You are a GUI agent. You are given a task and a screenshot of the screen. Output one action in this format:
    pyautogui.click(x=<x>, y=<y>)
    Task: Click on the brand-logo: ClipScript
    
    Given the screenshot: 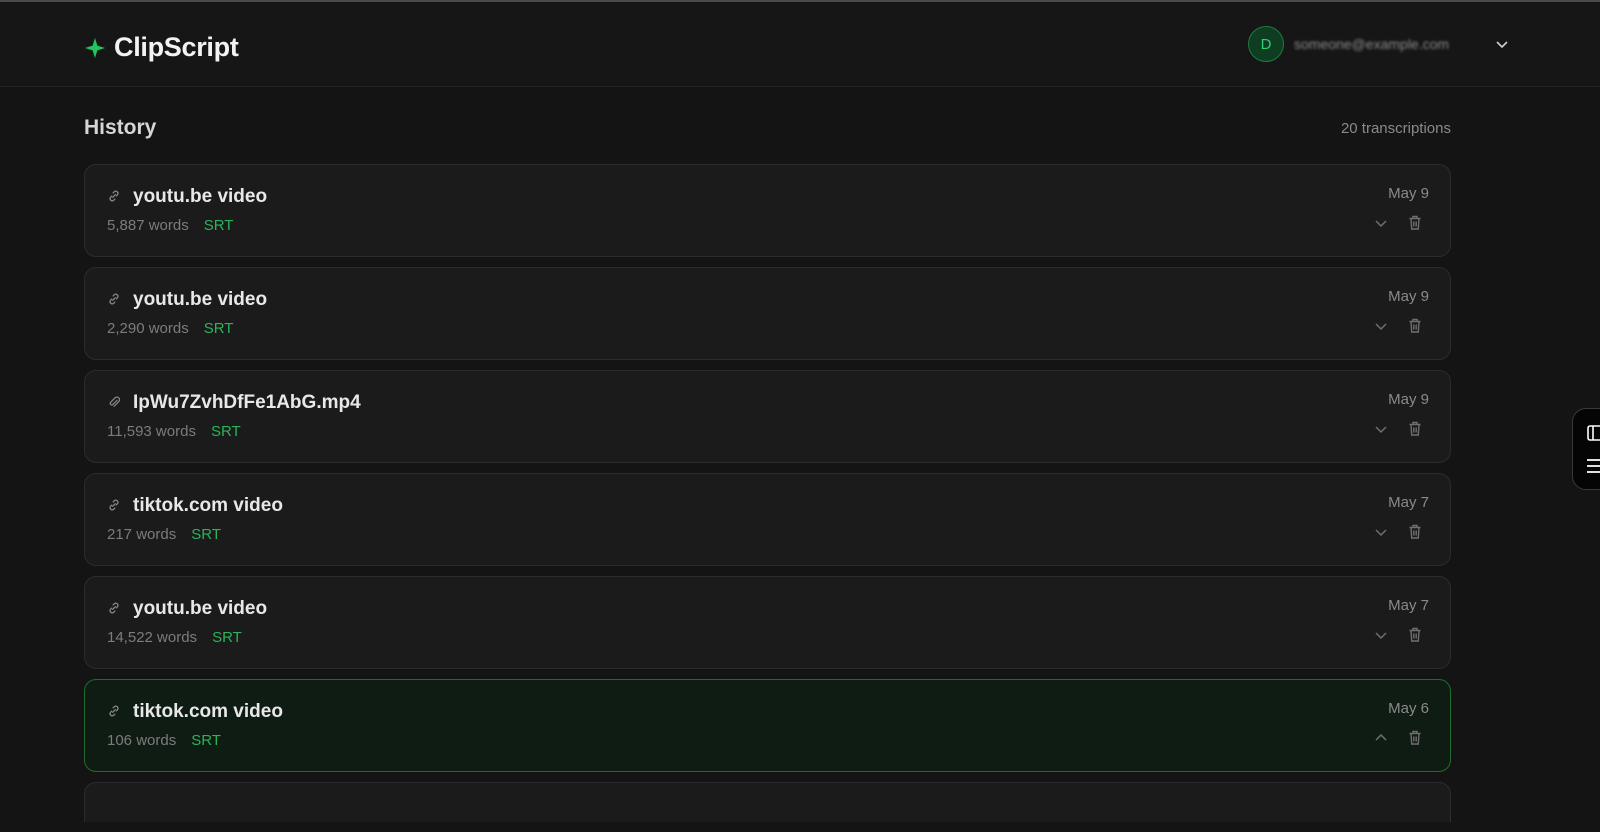 What is the action you would take?
    pyautogui.click(x=161, y=47)
    